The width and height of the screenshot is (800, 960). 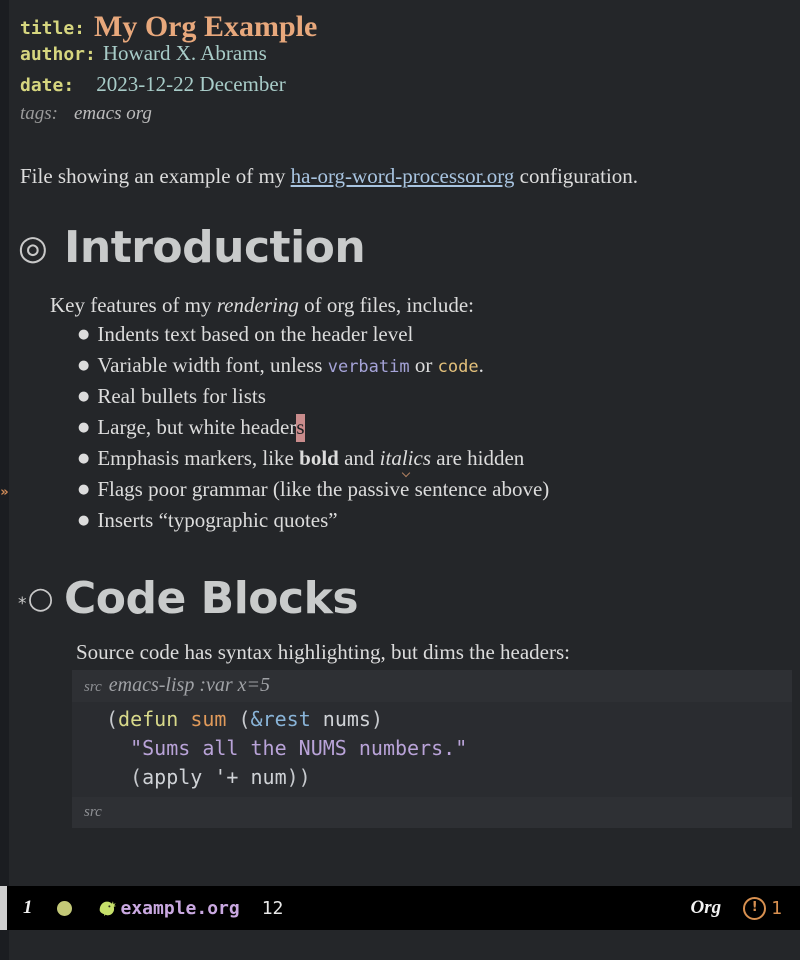 I want to click on keyword-line-tags: tags: emacs org, so click(x=410, y=118).